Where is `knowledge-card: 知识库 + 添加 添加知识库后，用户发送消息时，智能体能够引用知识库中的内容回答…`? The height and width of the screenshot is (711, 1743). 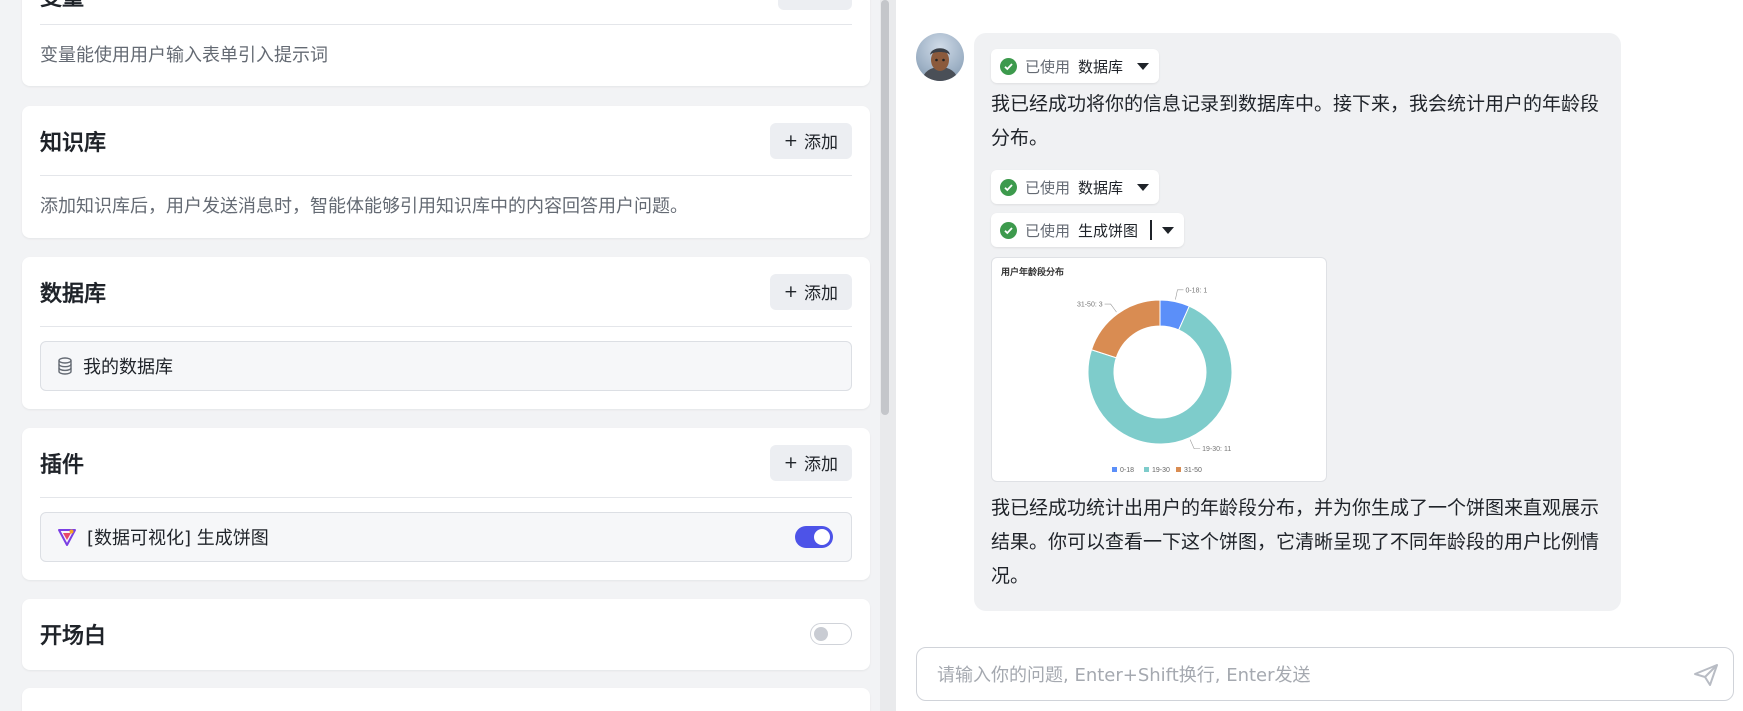
knowledge-card: 知识库 + 添加 添加知识库后，用户发送消息时，智能体能够引用知识库中的内容回答… is located at coordinates (446, 172).